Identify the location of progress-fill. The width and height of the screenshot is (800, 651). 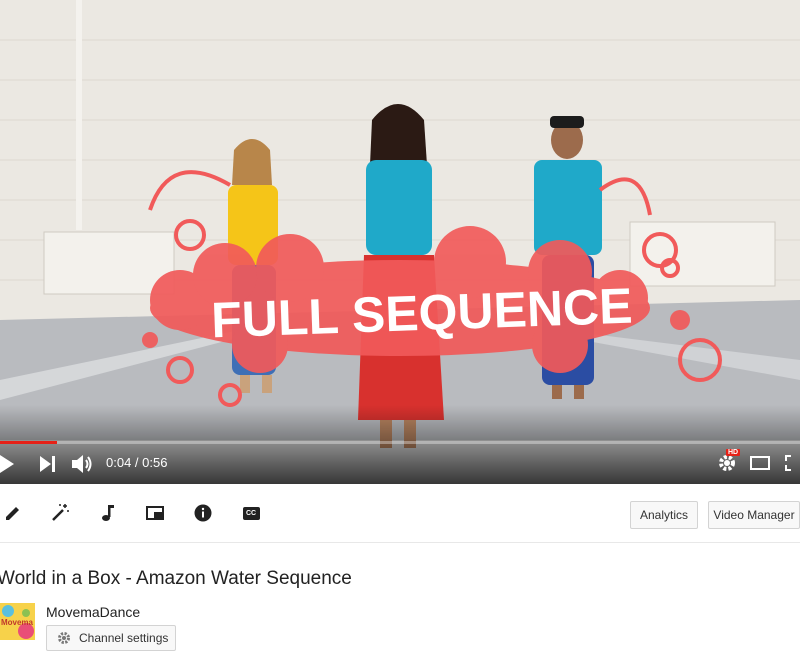
(28, 442).